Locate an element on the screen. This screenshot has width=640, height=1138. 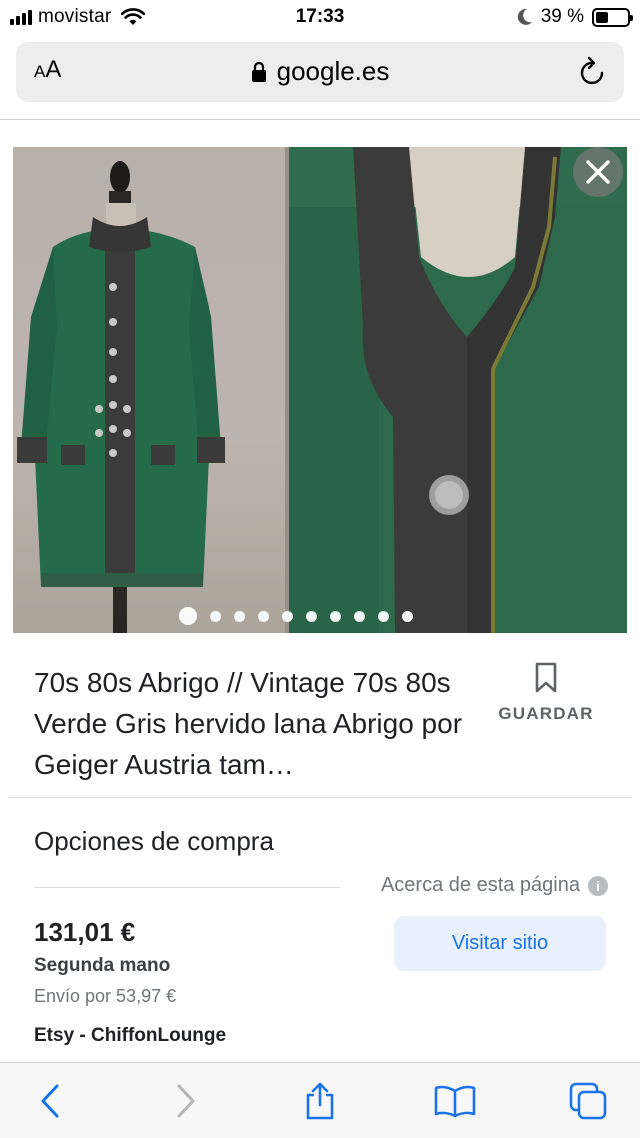
moon-icon is located at coordinates (524, 16).